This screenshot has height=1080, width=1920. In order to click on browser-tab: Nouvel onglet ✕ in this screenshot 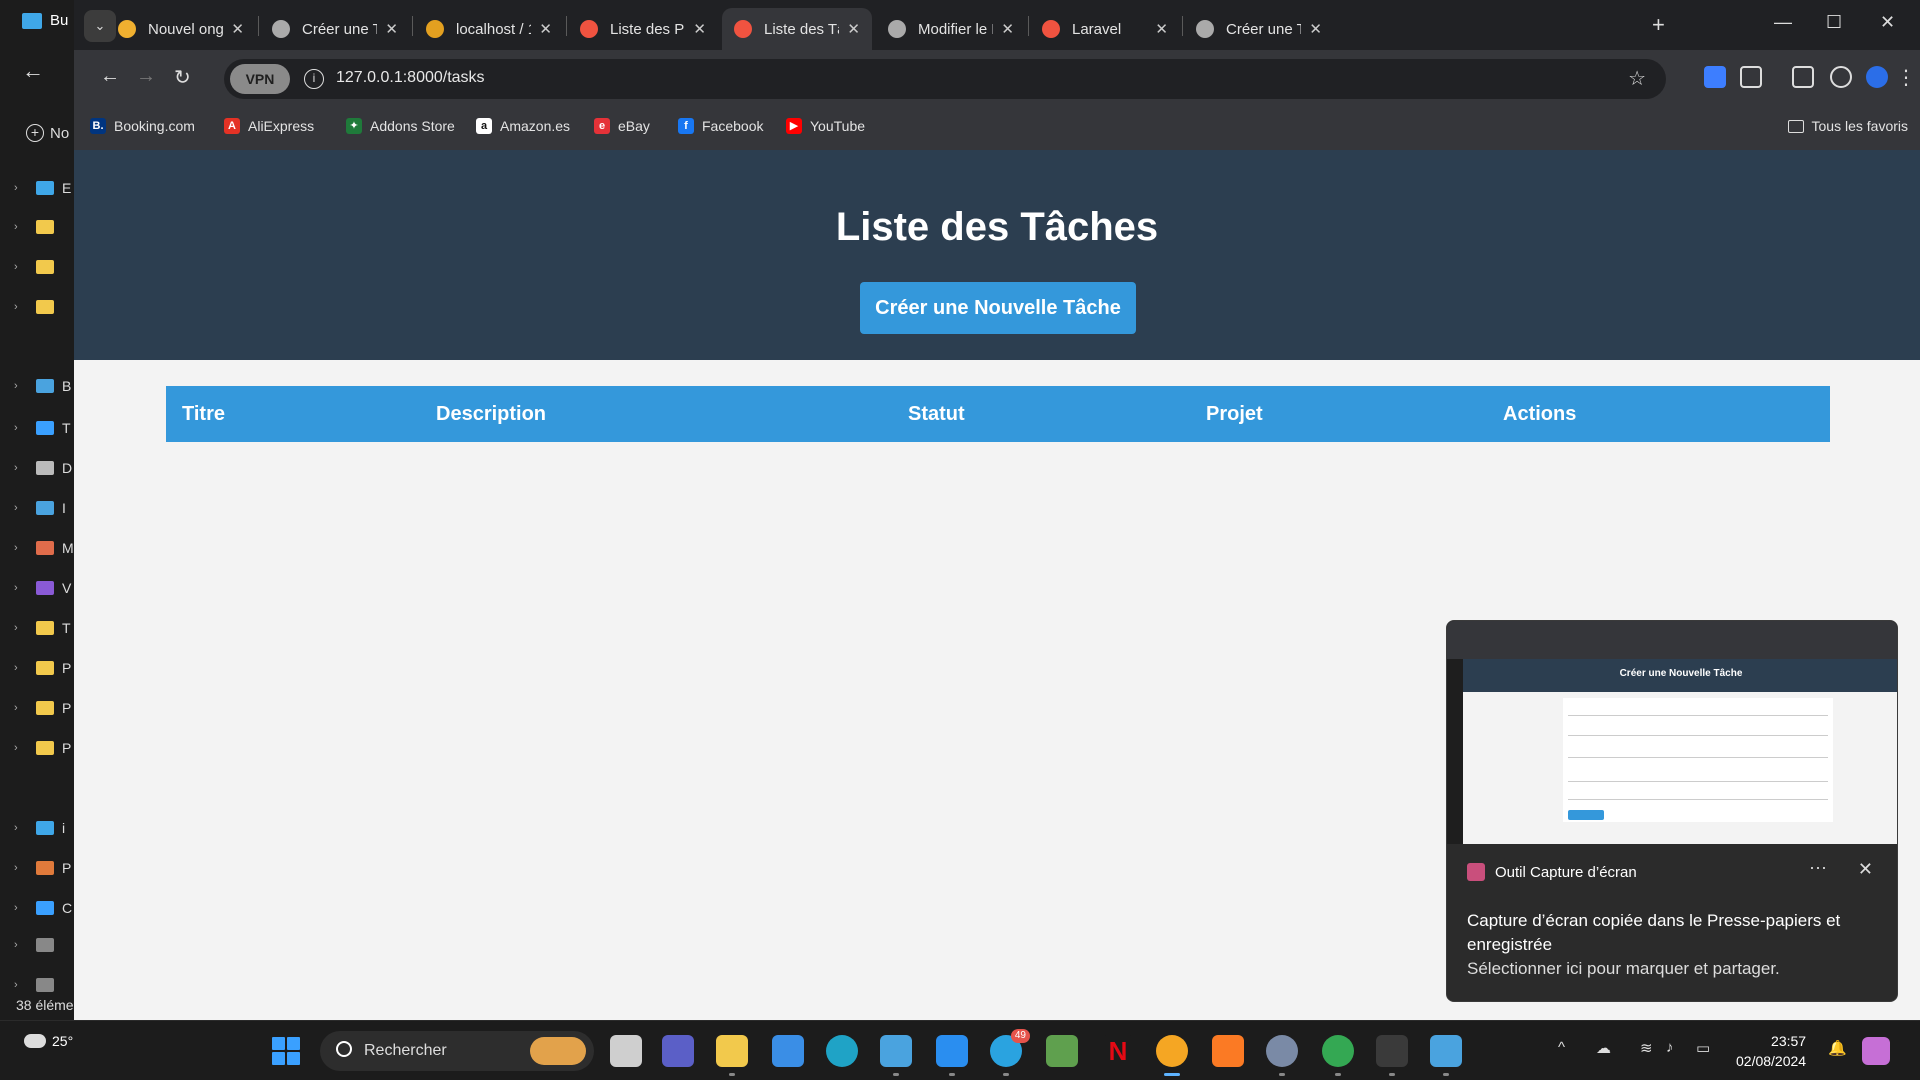, I will do `click(181, 29)`.